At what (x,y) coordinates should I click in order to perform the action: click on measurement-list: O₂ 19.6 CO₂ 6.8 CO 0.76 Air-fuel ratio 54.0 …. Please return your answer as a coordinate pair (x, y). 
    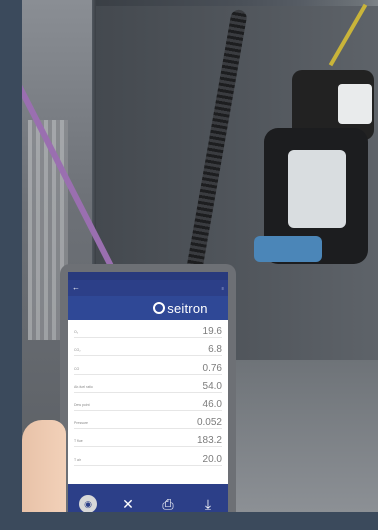
    Looking at the image, I should click on (148, 393).